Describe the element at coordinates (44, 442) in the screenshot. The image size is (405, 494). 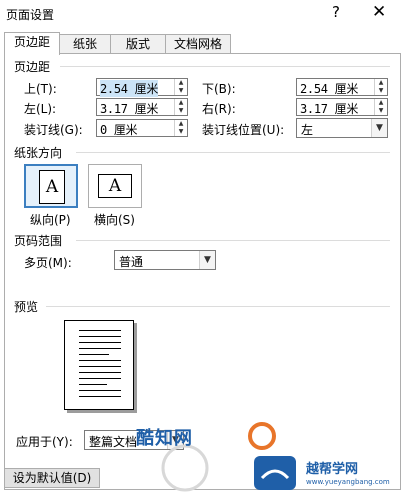
I see `apply-to-label: 应用于(Y):` at that location.